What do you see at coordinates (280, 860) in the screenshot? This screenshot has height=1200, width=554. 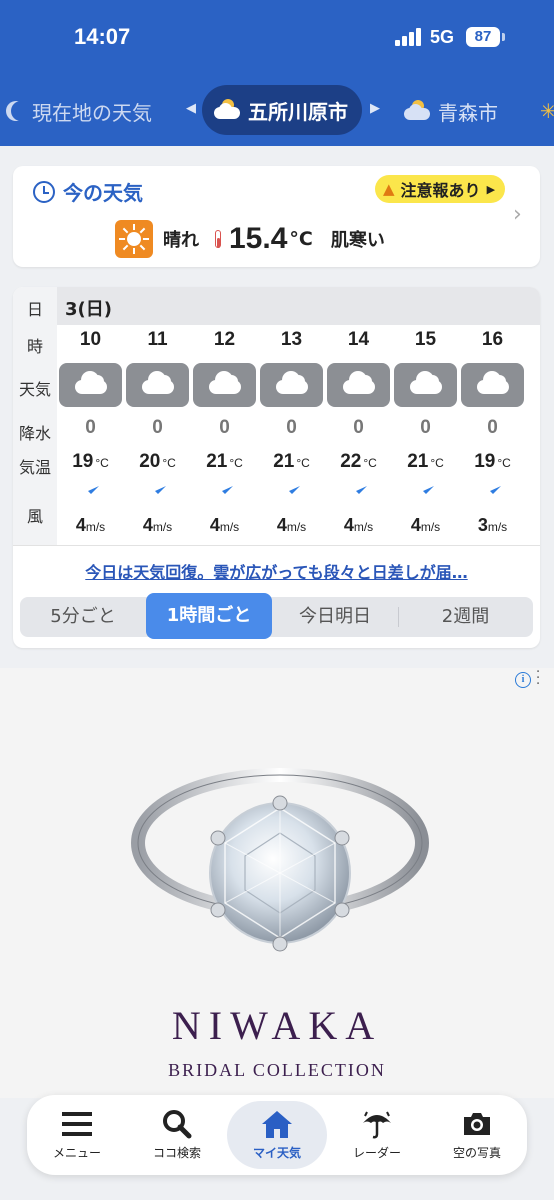 I see `ring-image` at bounding box center [280, 860].